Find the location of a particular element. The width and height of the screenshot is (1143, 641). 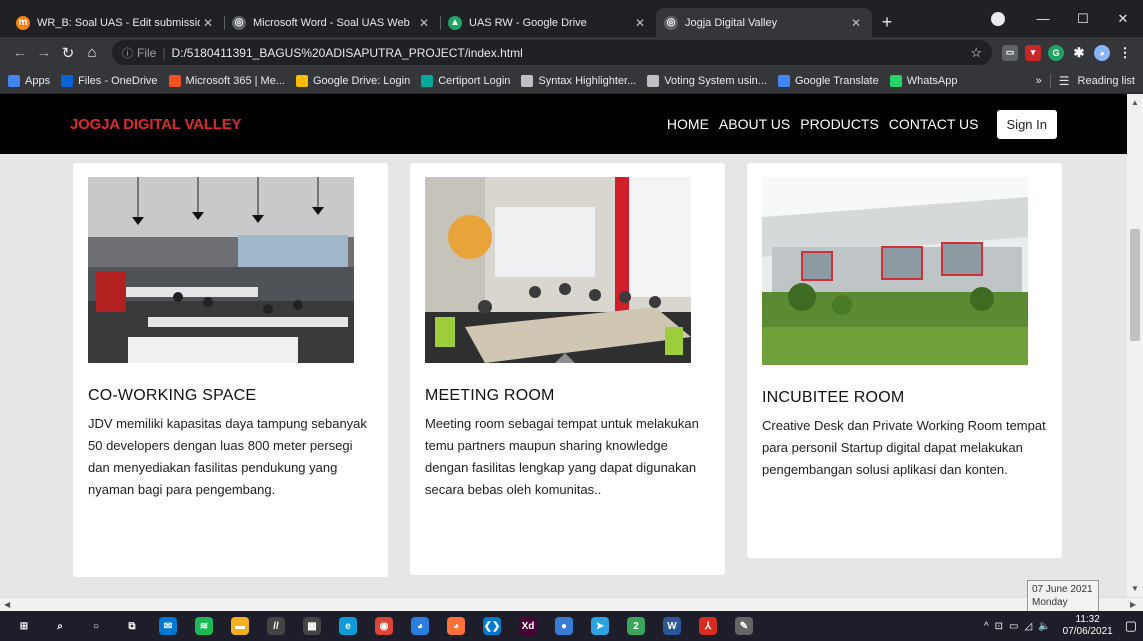

site-info-icon: ⓘ is located at coordinates (127, 53).